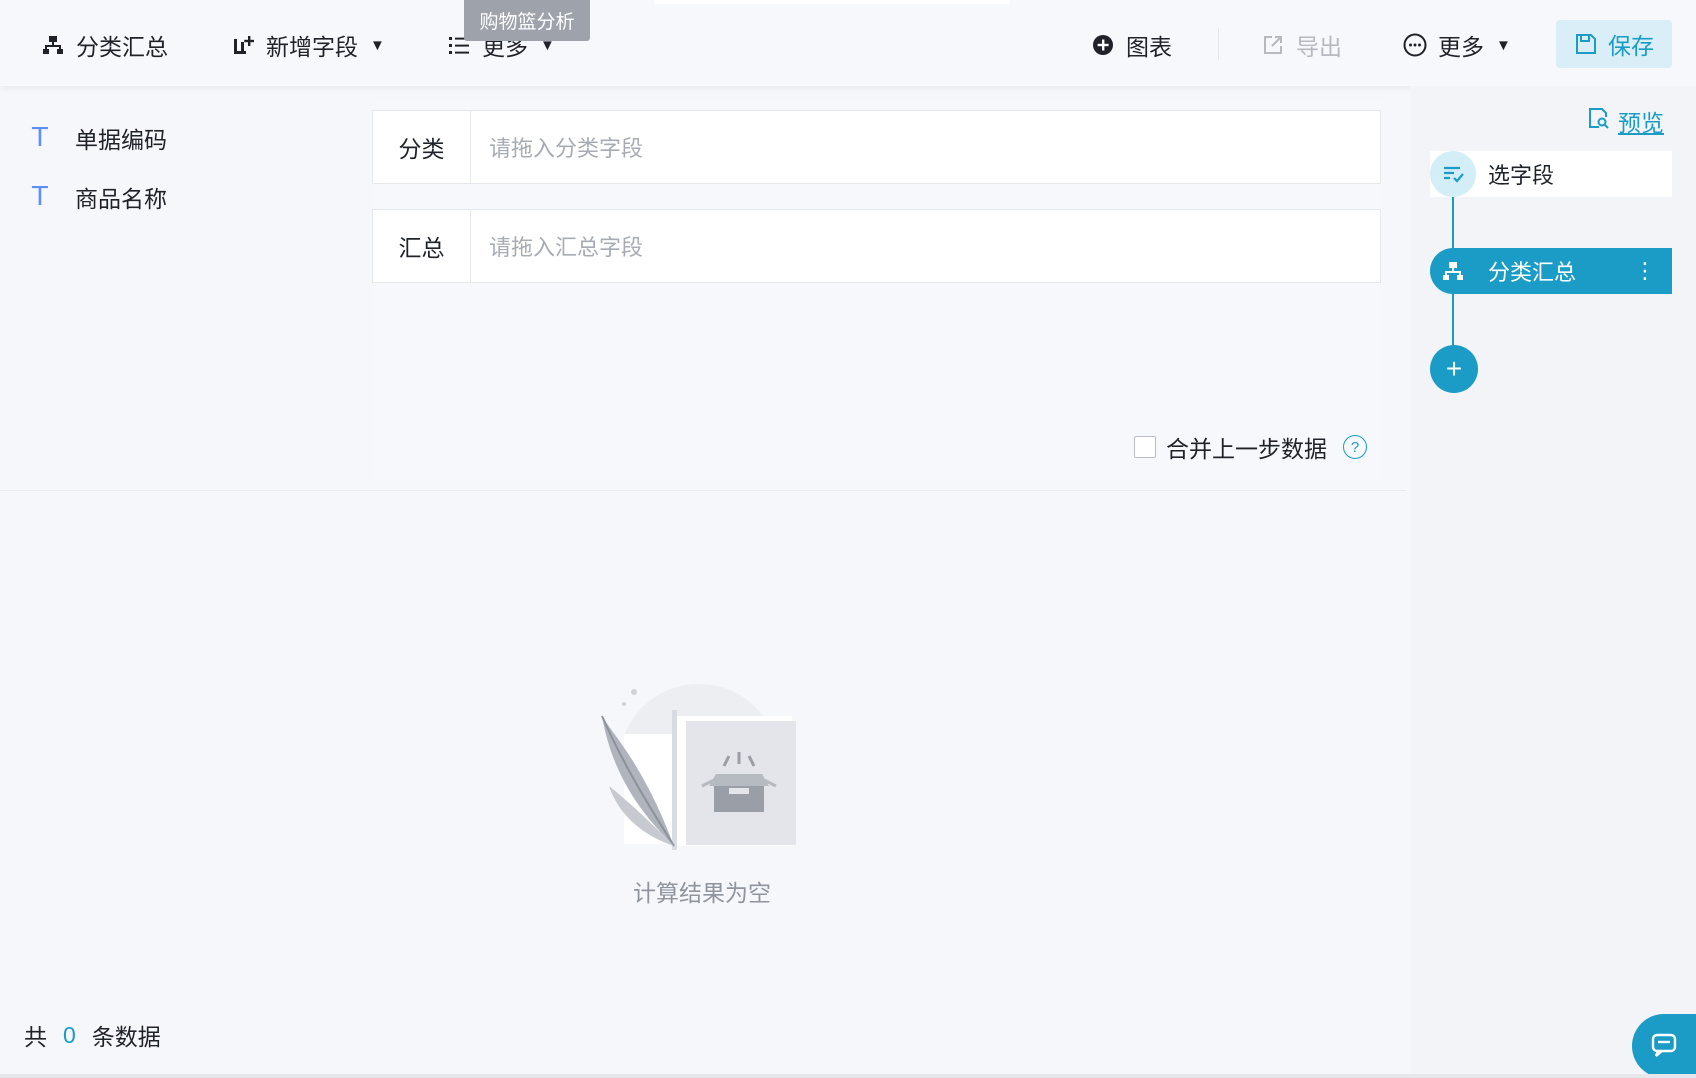  What do you see at coordinates (1454, 369) in the screenshot?
I see `add-step-button: +` at bounding box center [1454, 369].